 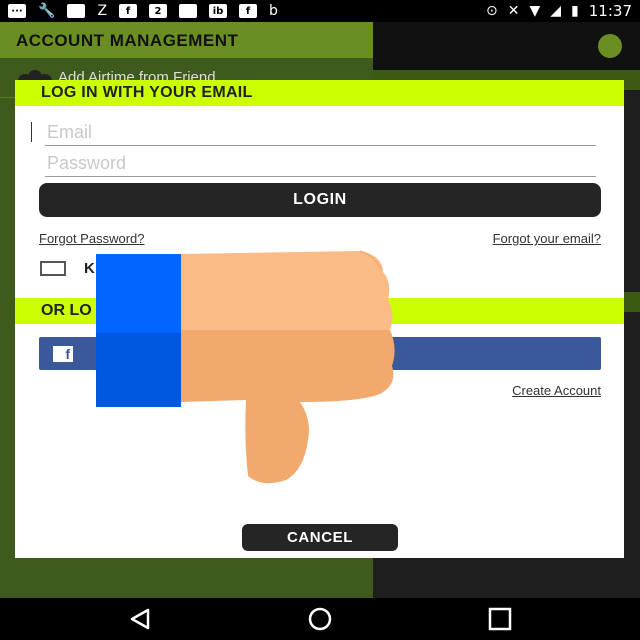 What do you see at coordinates (610, 11) in the screenshot?
I see `clock: 11:37` at bounding box center [610, 11].